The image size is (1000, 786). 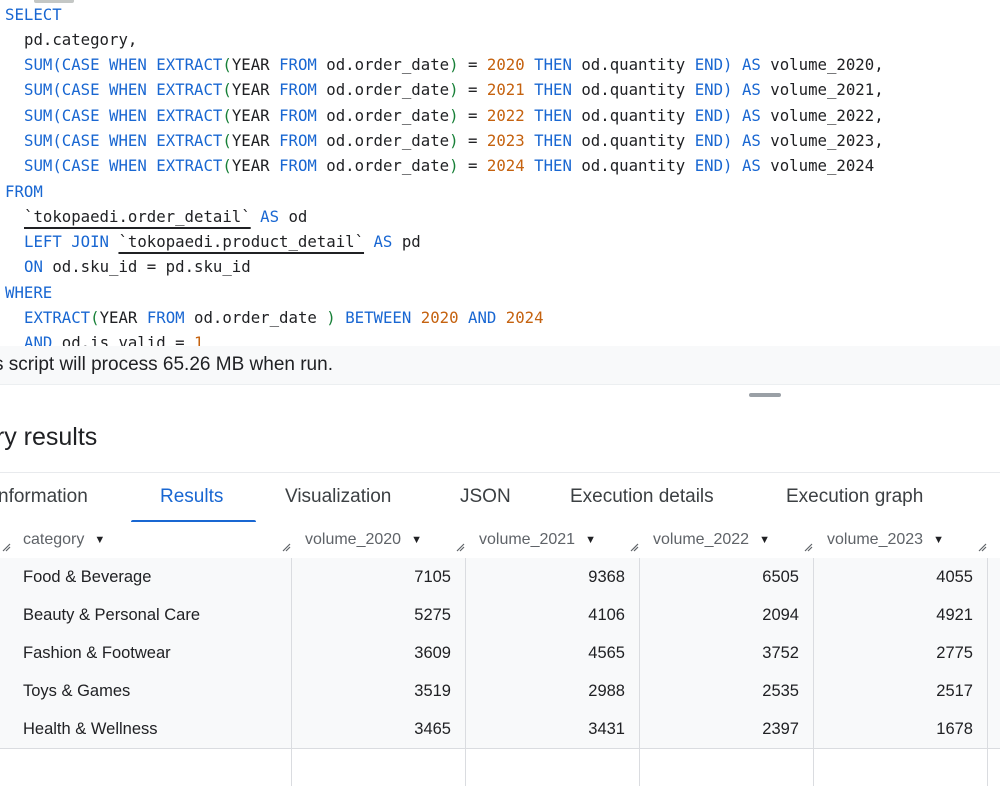 What do you see at coordinates (112, 615) in the screenshot?
I see `category-cell: Beauty & Personal Care` at bounding box center [112, 615].